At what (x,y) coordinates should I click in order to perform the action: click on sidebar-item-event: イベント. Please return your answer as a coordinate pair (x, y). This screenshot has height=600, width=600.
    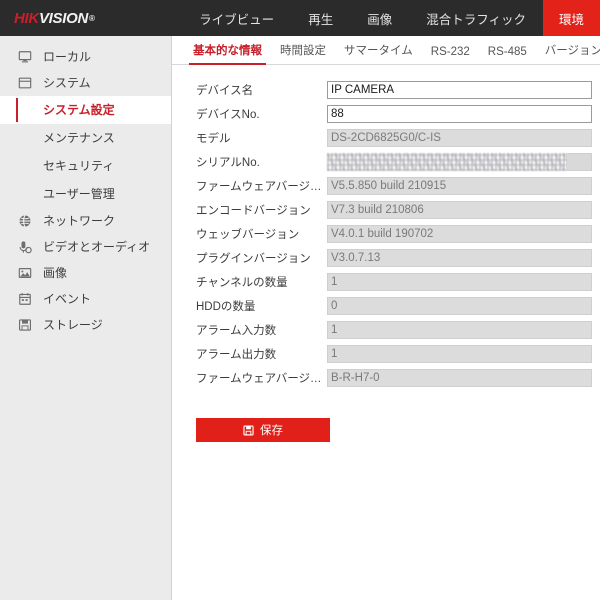
    Looking at the image, I should click on (85, 299).